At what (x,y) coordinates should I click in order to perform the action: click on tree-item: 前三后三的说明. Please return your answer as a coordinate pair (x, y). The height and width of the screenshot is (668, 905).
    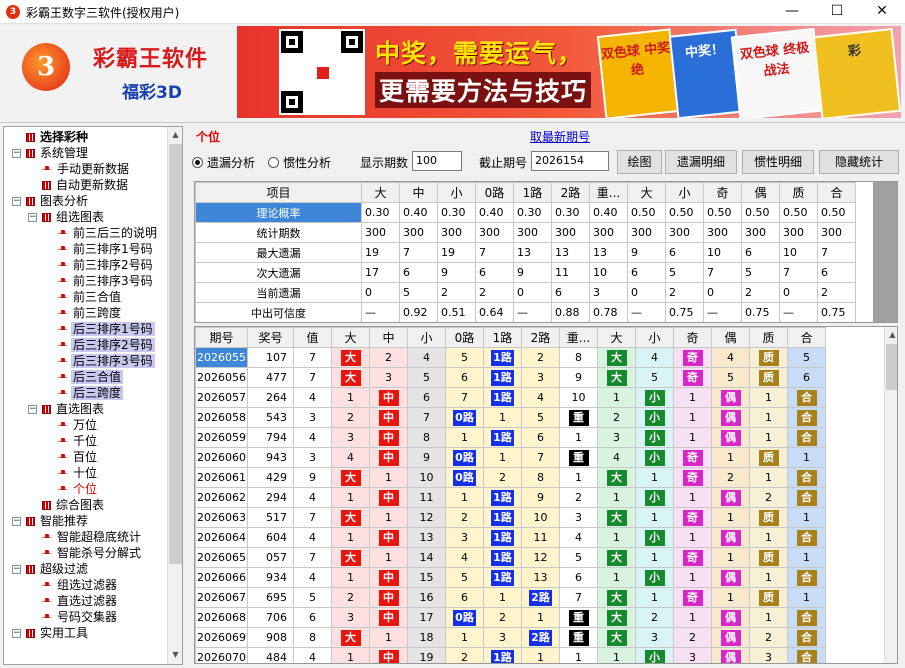
    Looking at the image, I should click on (107, 233).